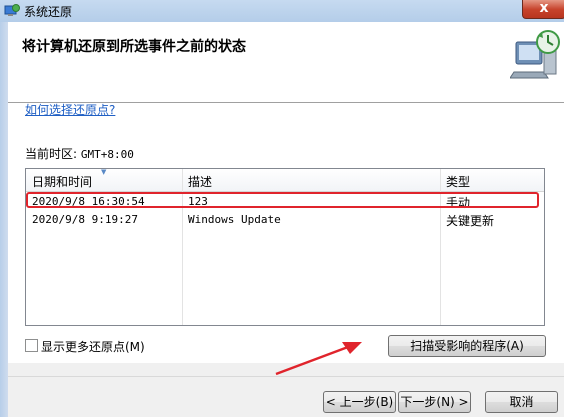 The width and height of the screenshot is (564, 417). I want to click on show-more-checkbox, so click(31, 345).